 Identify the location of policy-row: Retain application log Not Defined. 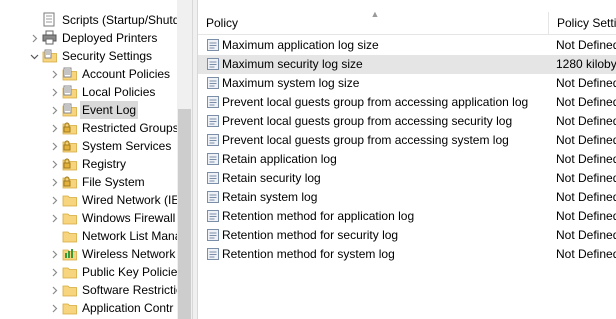
(407, 159).